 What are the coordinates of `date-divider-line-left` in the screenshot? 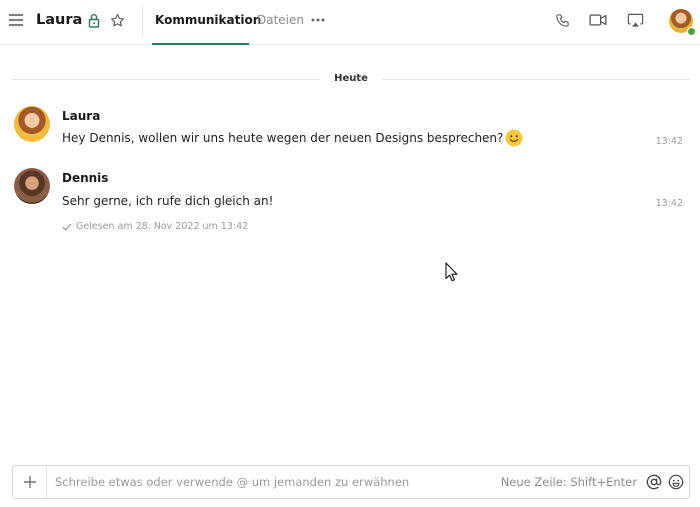 It's located at (166, 79).